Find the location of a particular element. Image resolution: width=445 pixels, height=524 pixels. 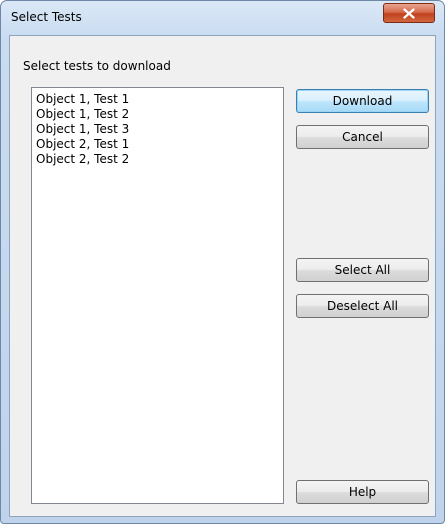

close-icon is located at coordinates (409, 13).